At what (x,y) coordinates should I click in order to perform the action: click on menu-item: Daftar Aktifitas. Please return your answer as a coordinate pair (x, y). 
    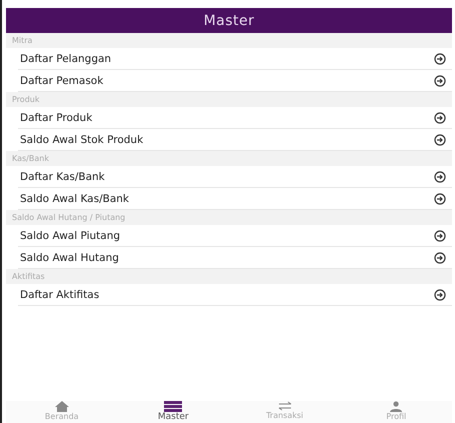
    Looking at the image, I should click on (235, 295).